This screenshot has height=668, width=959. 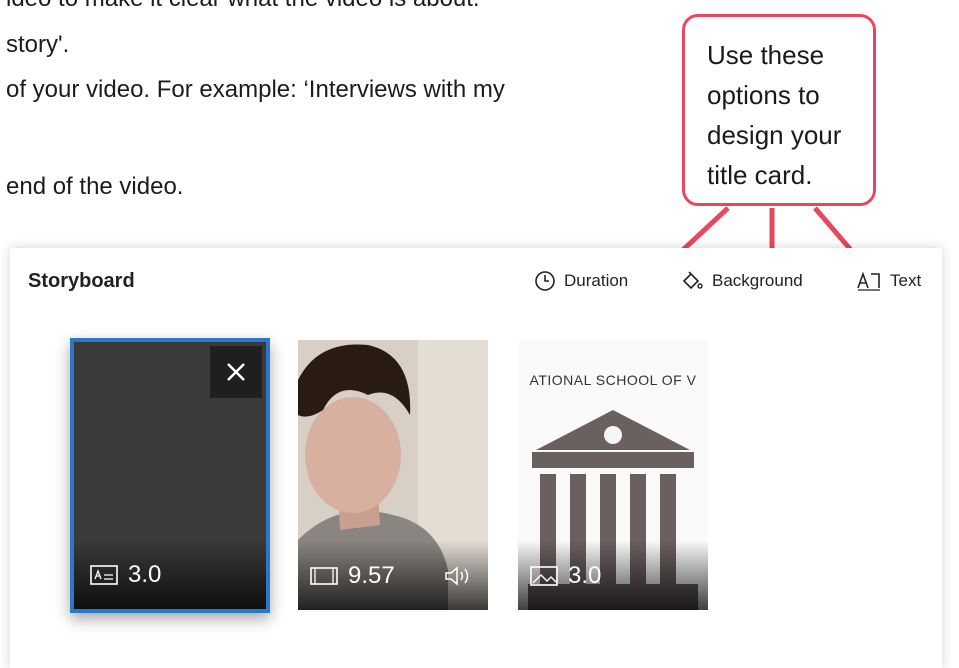 I want to click on close-button, so click(x=236, y=372).